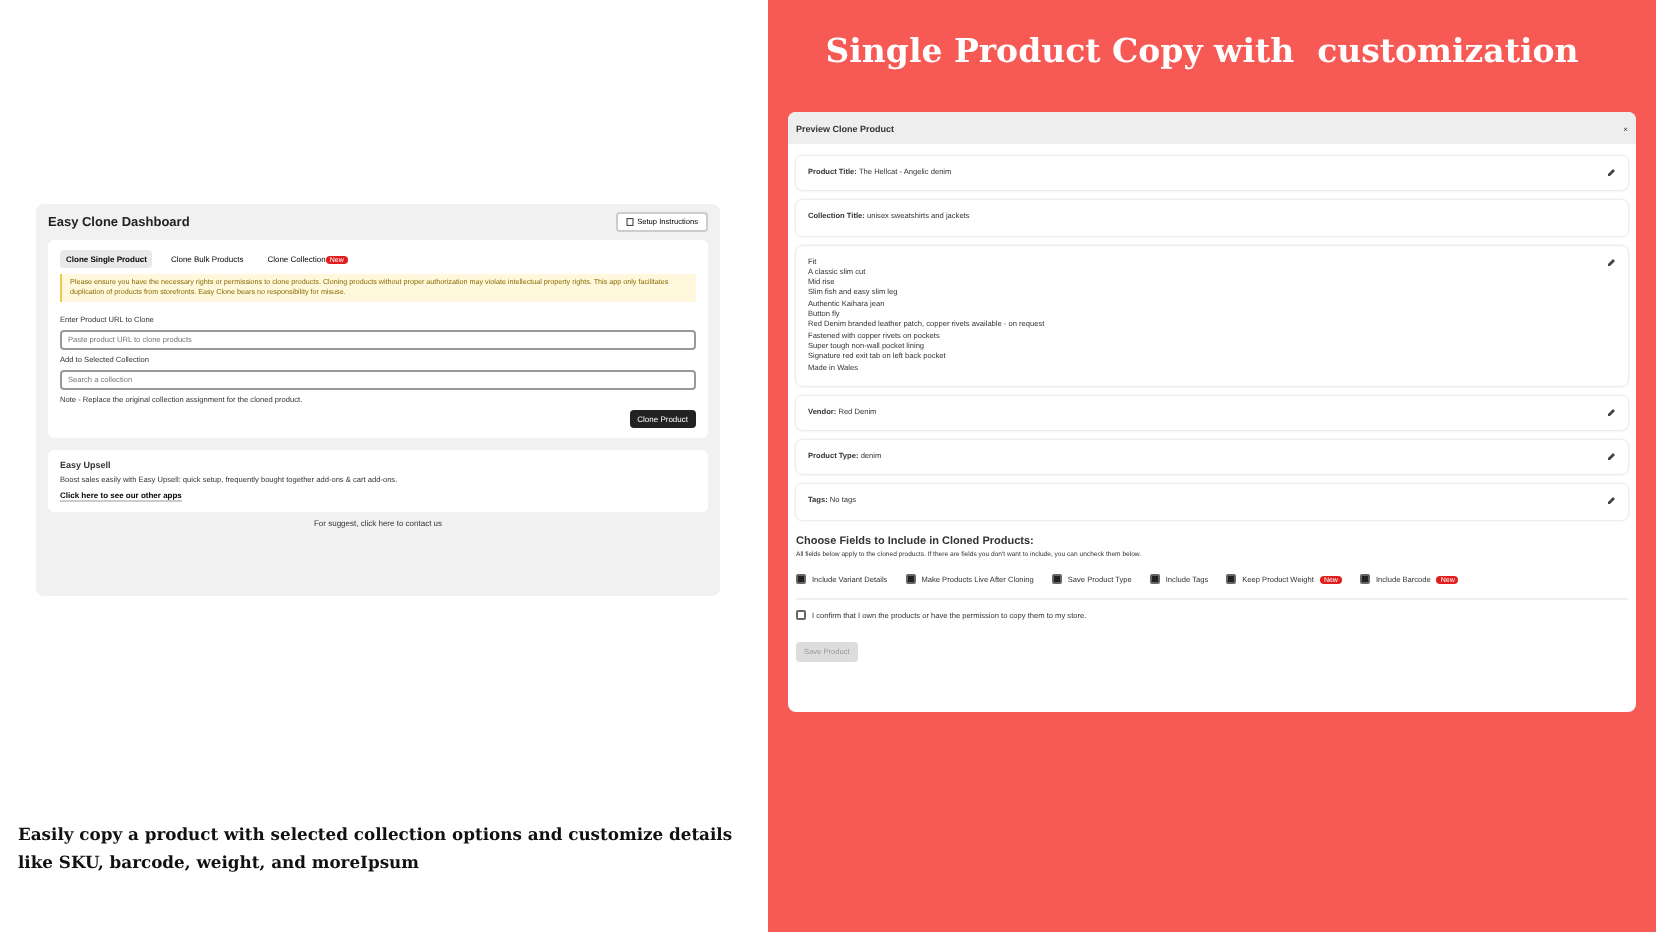 Image resolution: width=1656 pixels, height=932 pixels. What do you see at coordinates (1202, 51) in the screenshot?
I see `headline: Single Product Copy with customization` at bounding box center [1202, 51].